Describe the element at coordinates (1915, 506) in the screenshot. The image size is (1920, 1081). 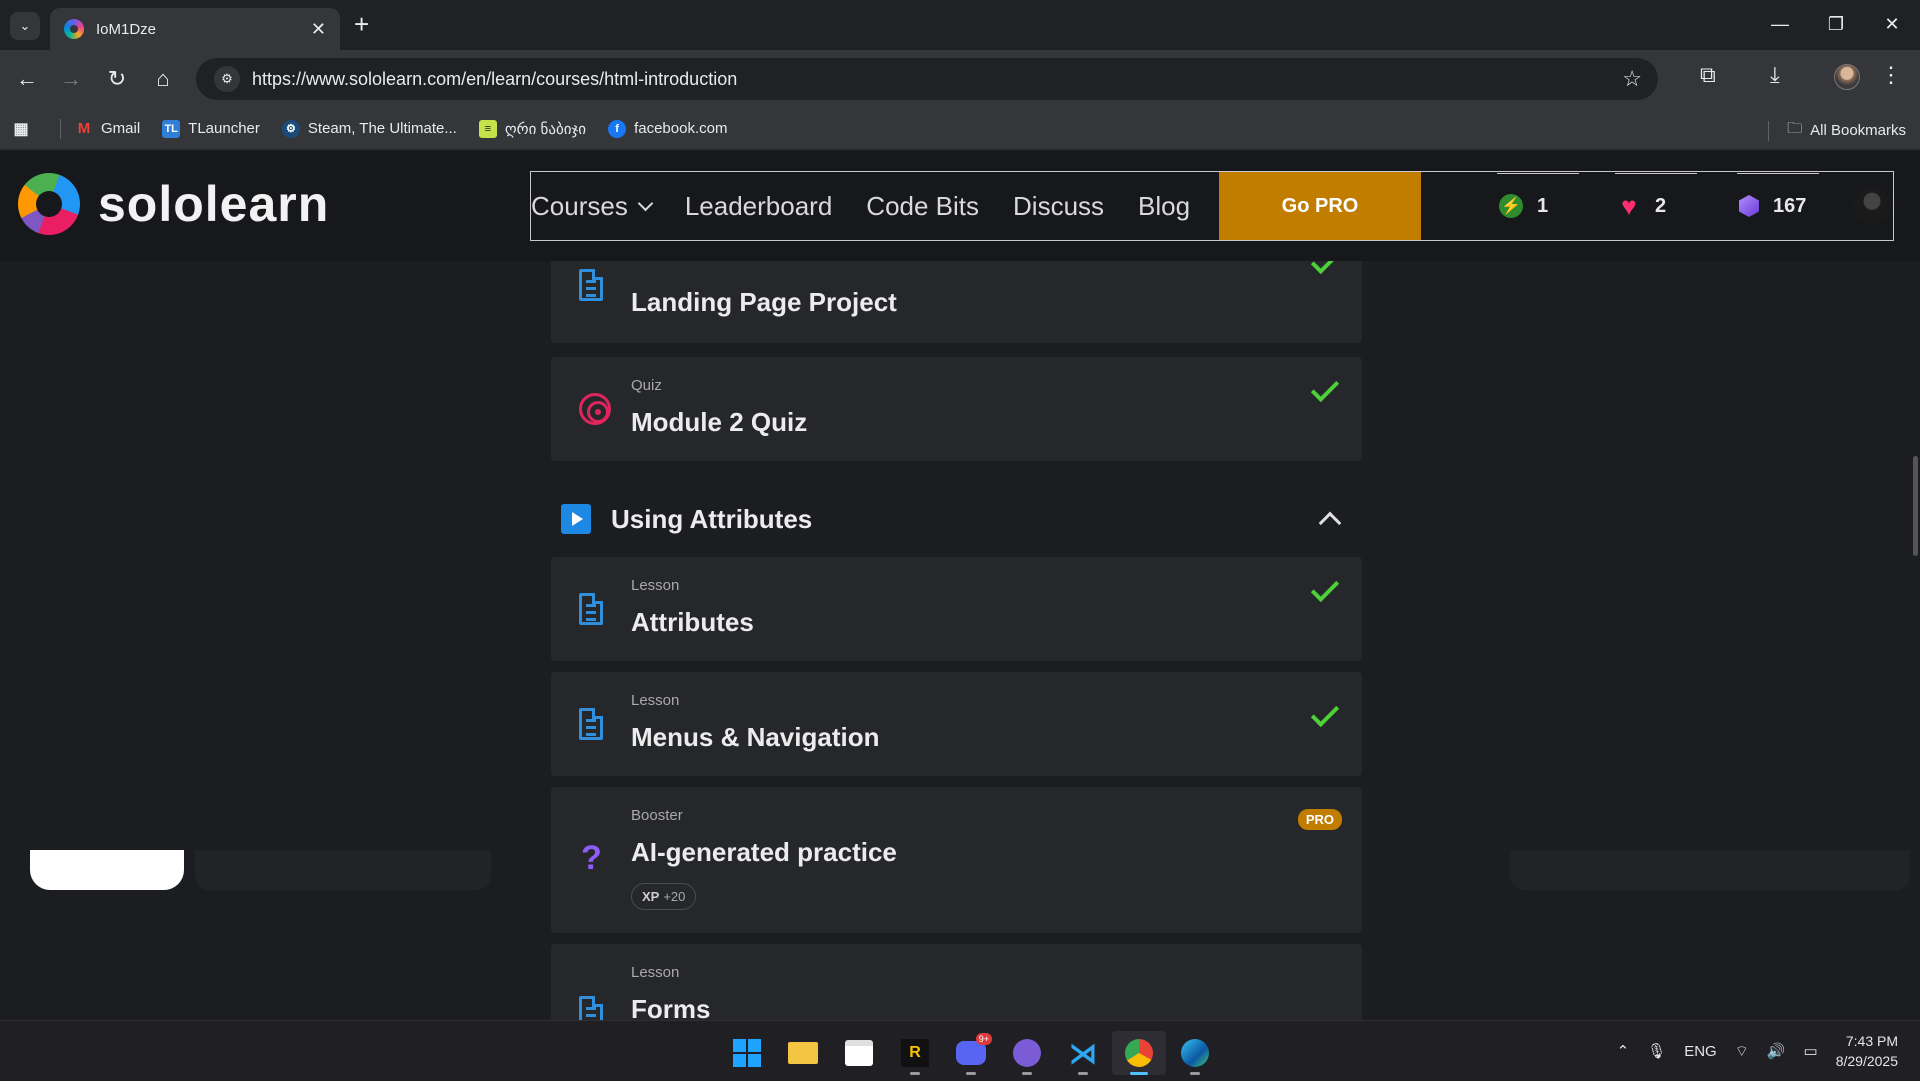
I see `page-scrollbar` at that location.